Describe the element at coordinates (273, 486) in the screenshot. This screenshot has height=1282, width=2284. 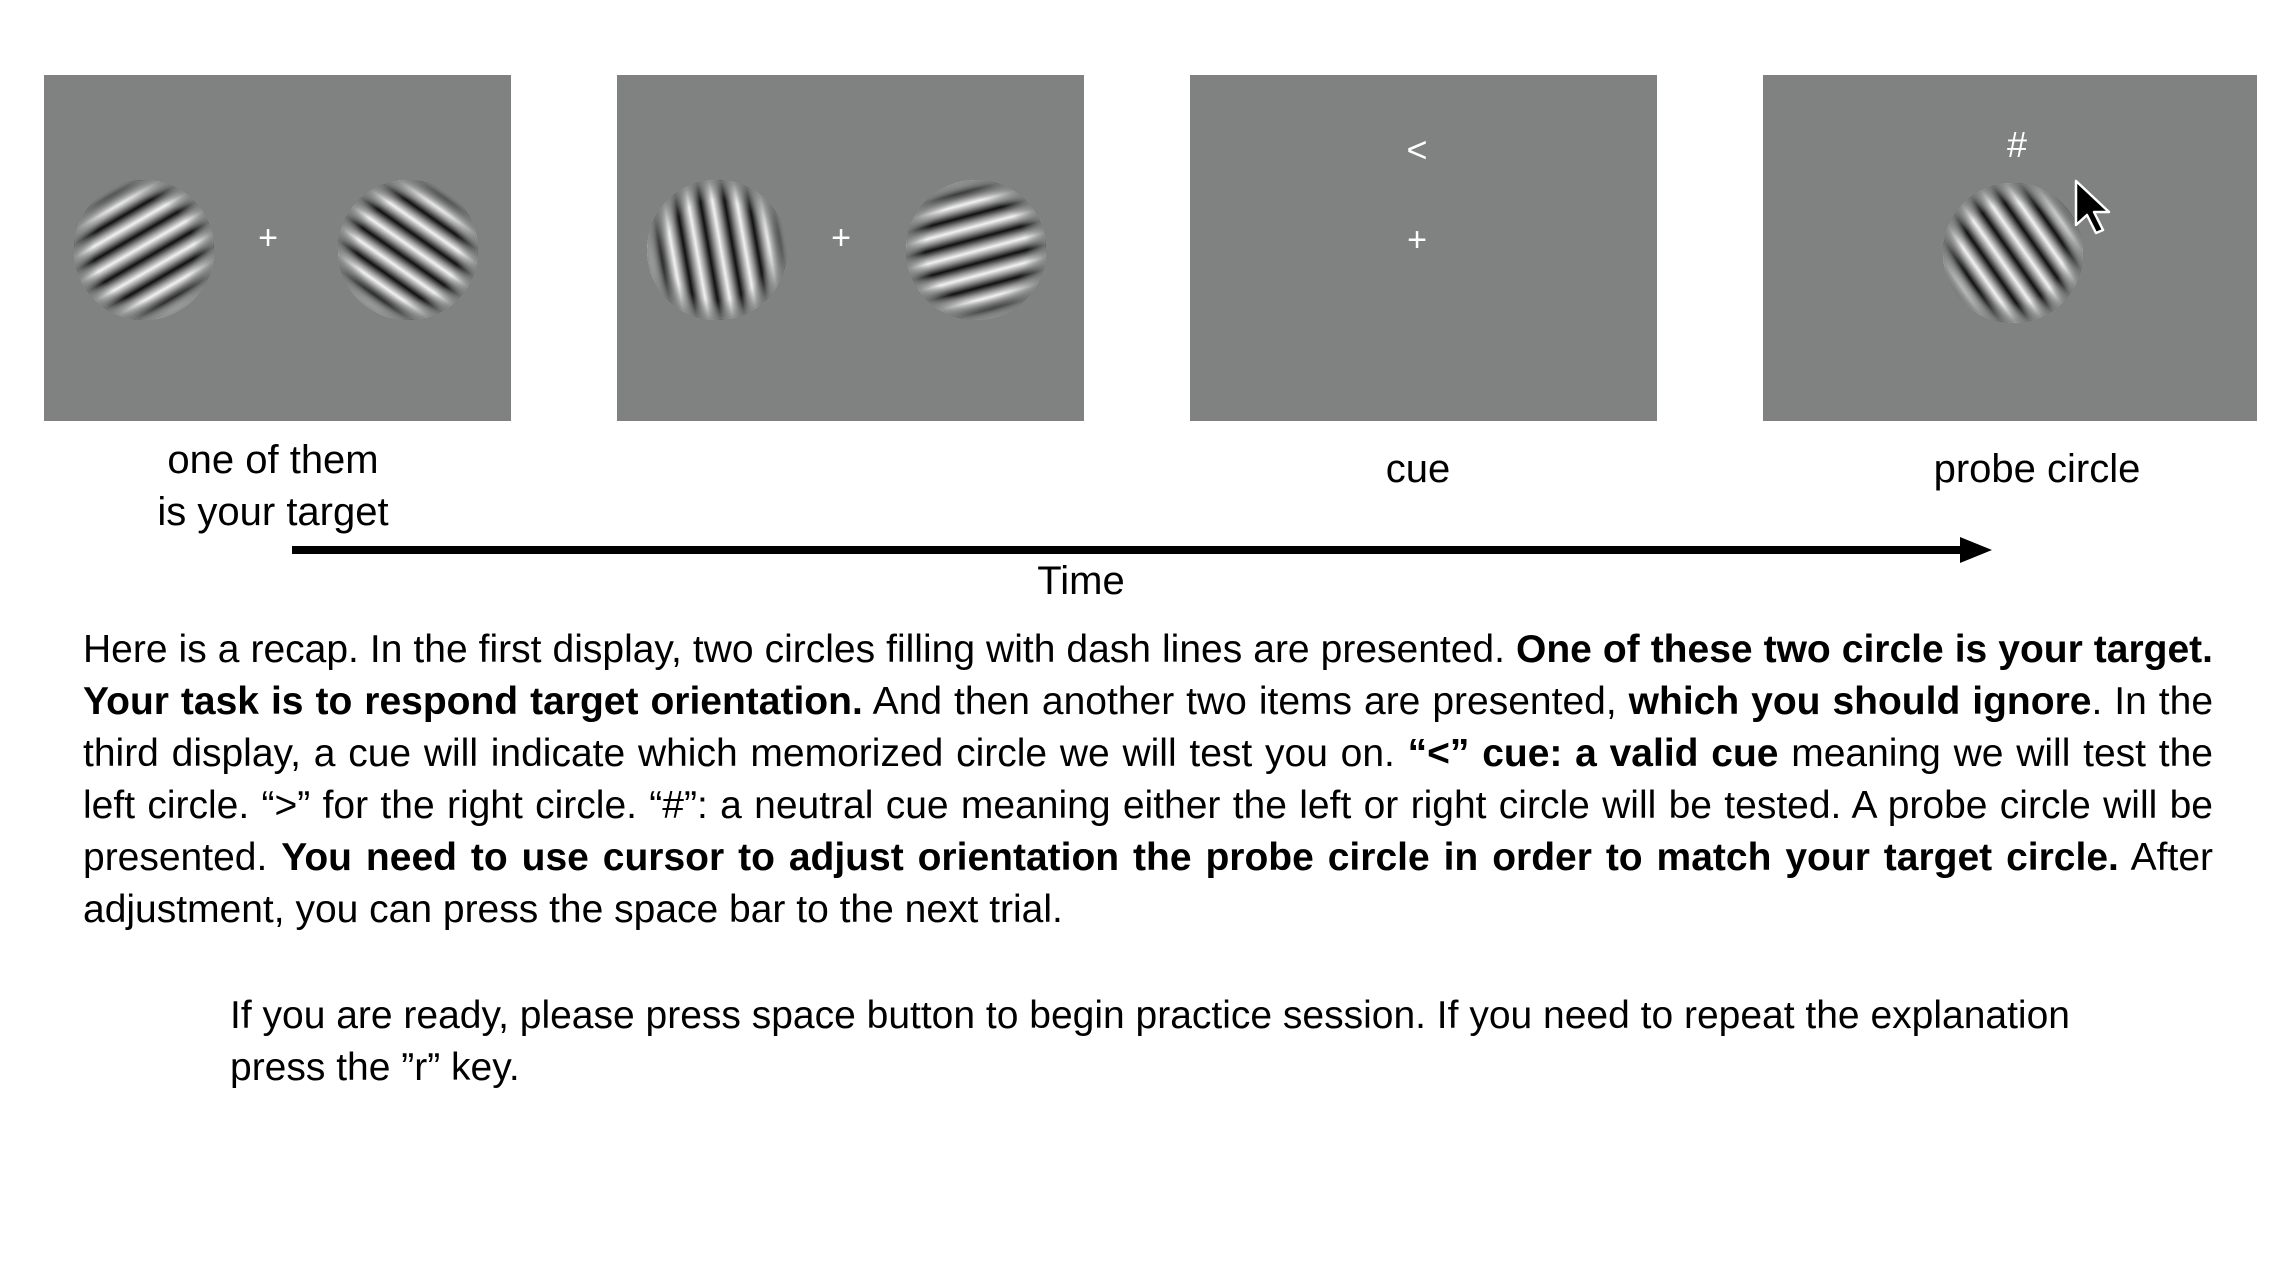
I see `encoding-caption: one of them is your target` at that location.